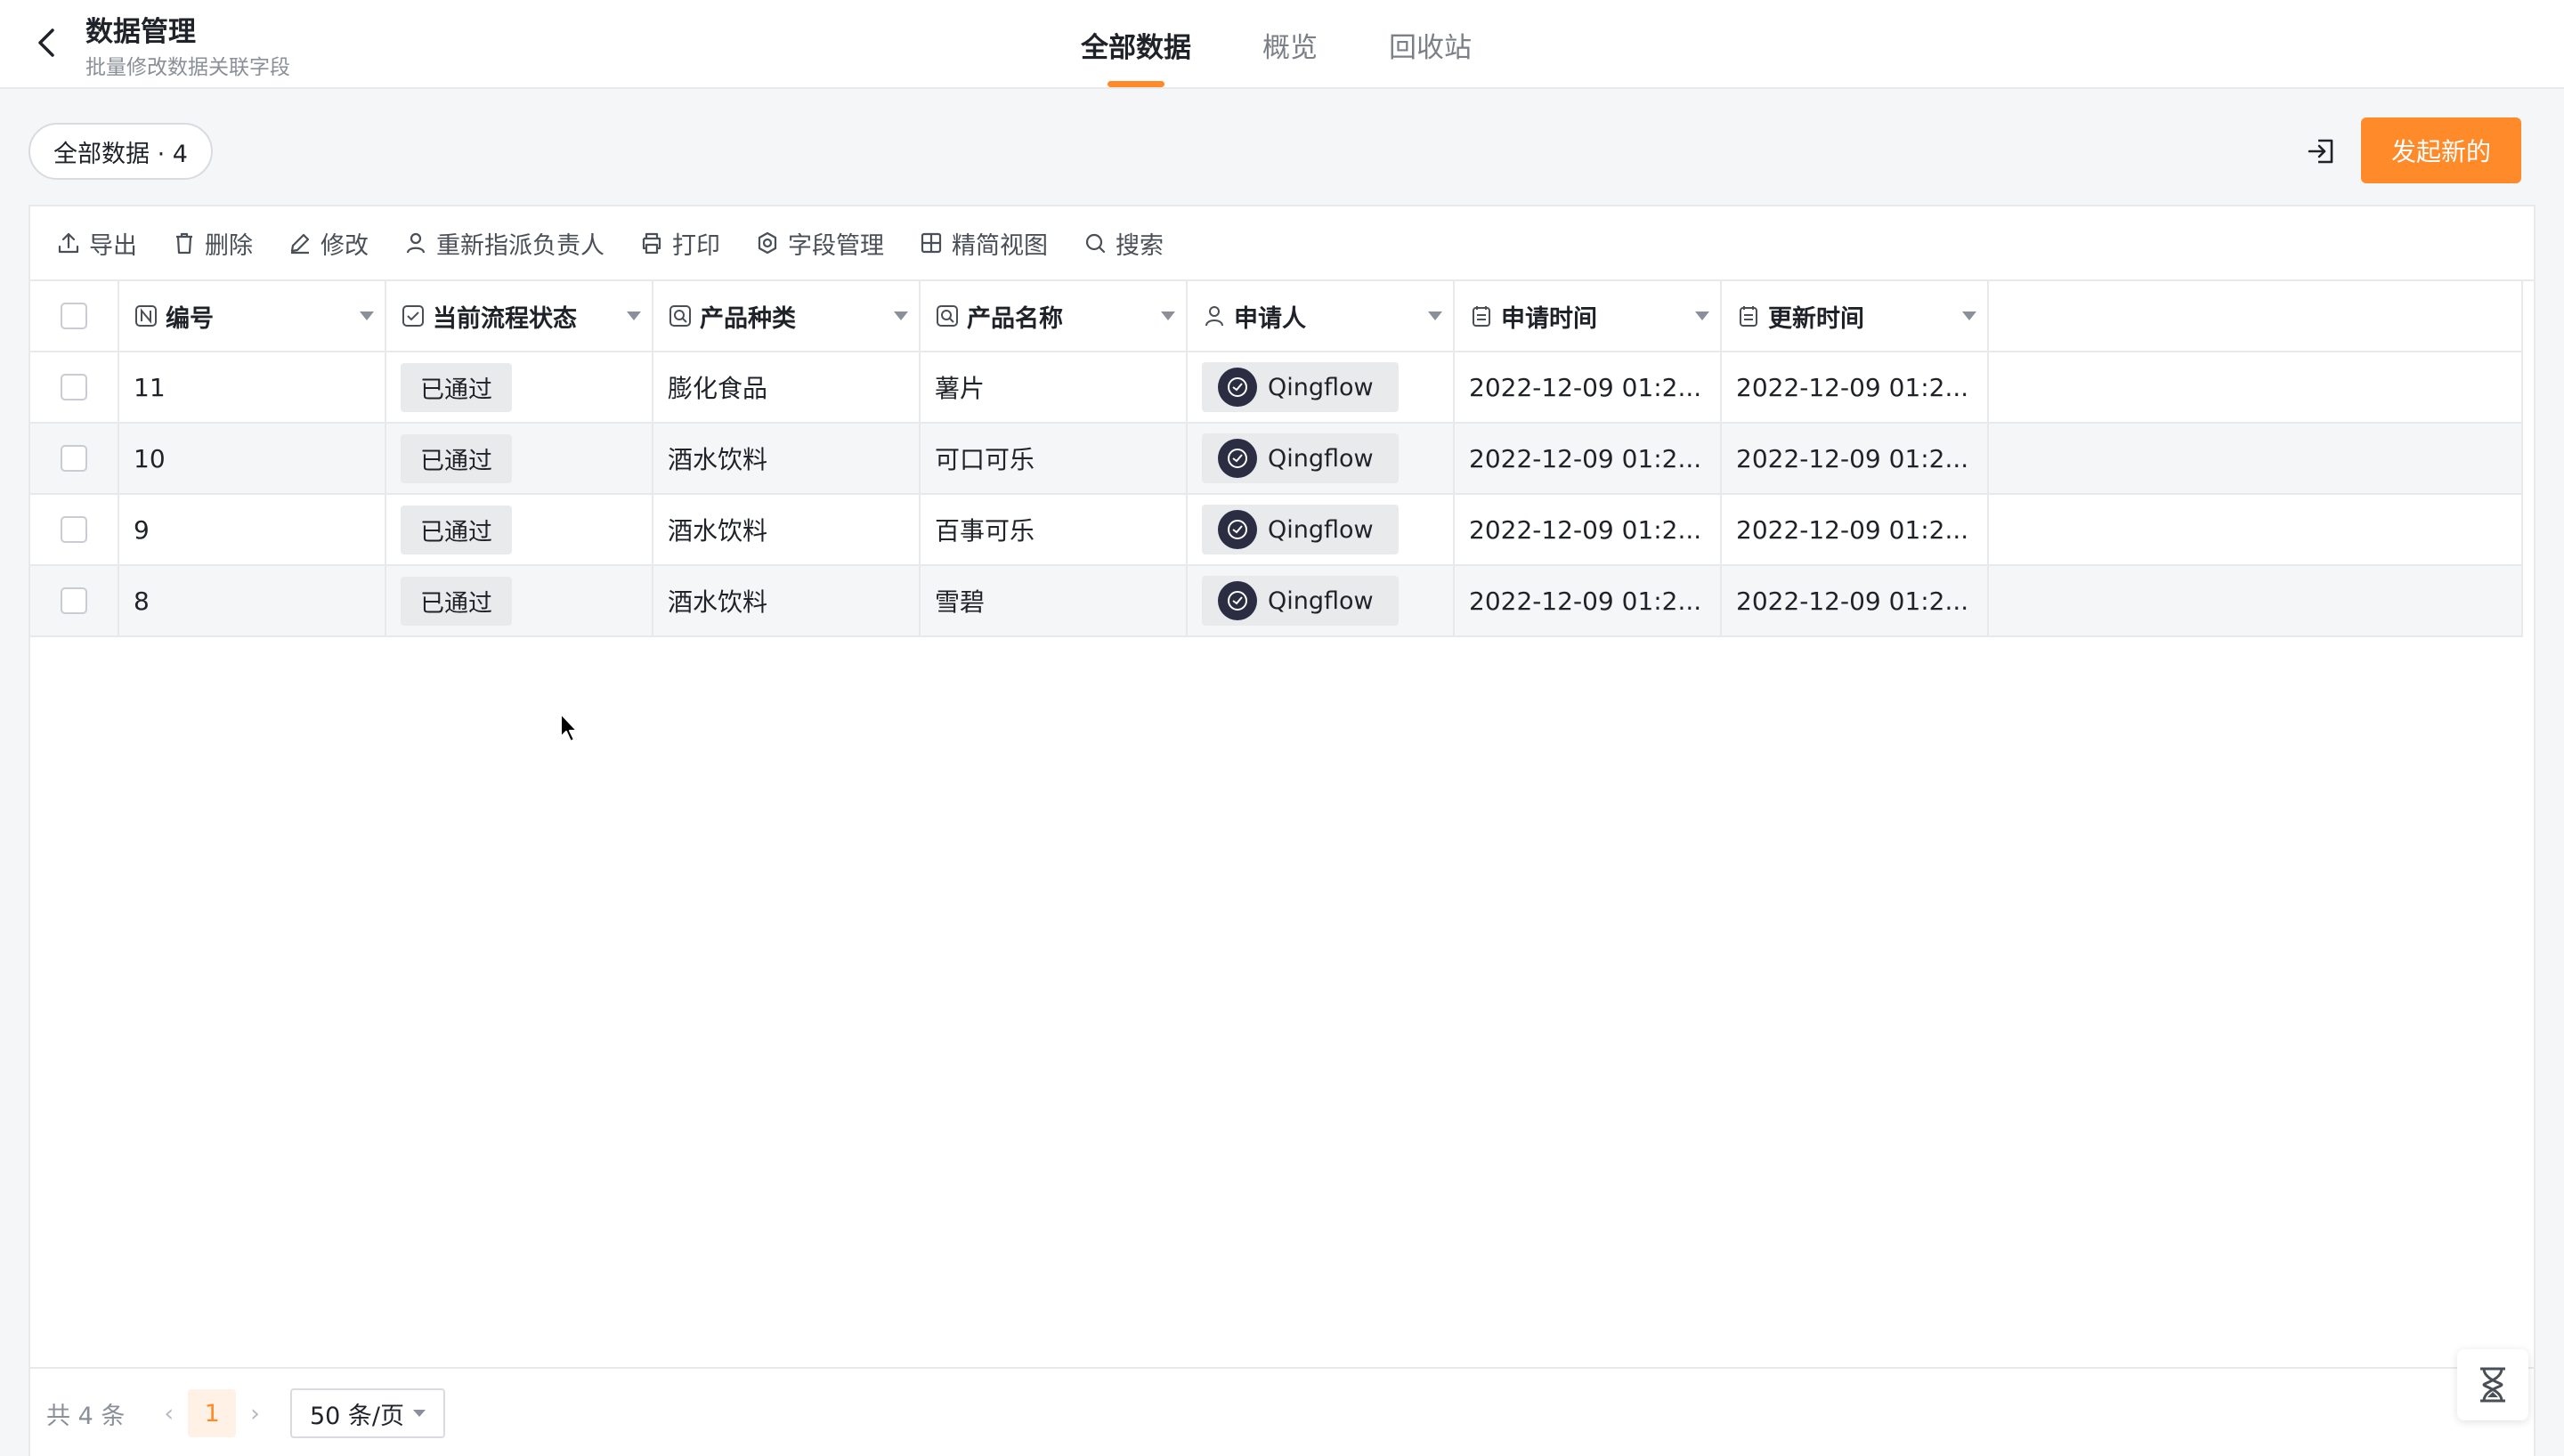 The height and width of the screenshot is (1456, 2564). Describe the element at coordinates (416, 243) in the screenshot. I see `user-icon` at that location.